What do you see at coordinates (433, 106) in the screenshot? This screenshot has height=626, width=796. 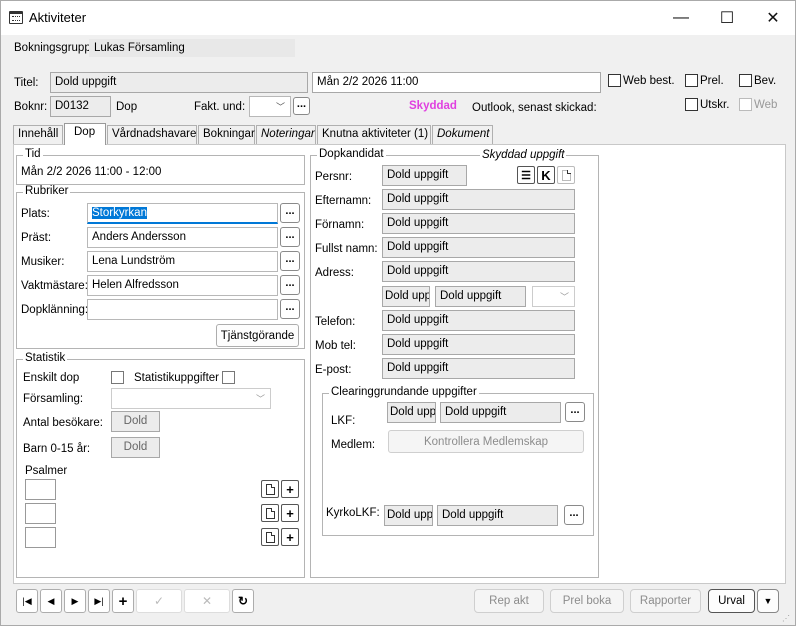 I see `skyddad-label: Skyddad` at bounding box center [433, 106].